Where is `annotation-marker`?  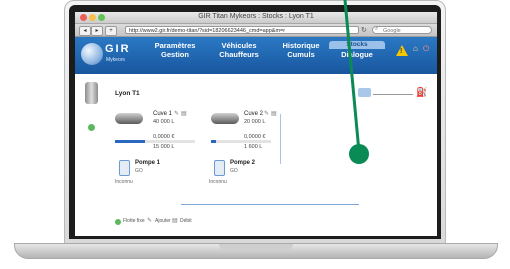 annotation-marker is located at coordinates (359, 154).